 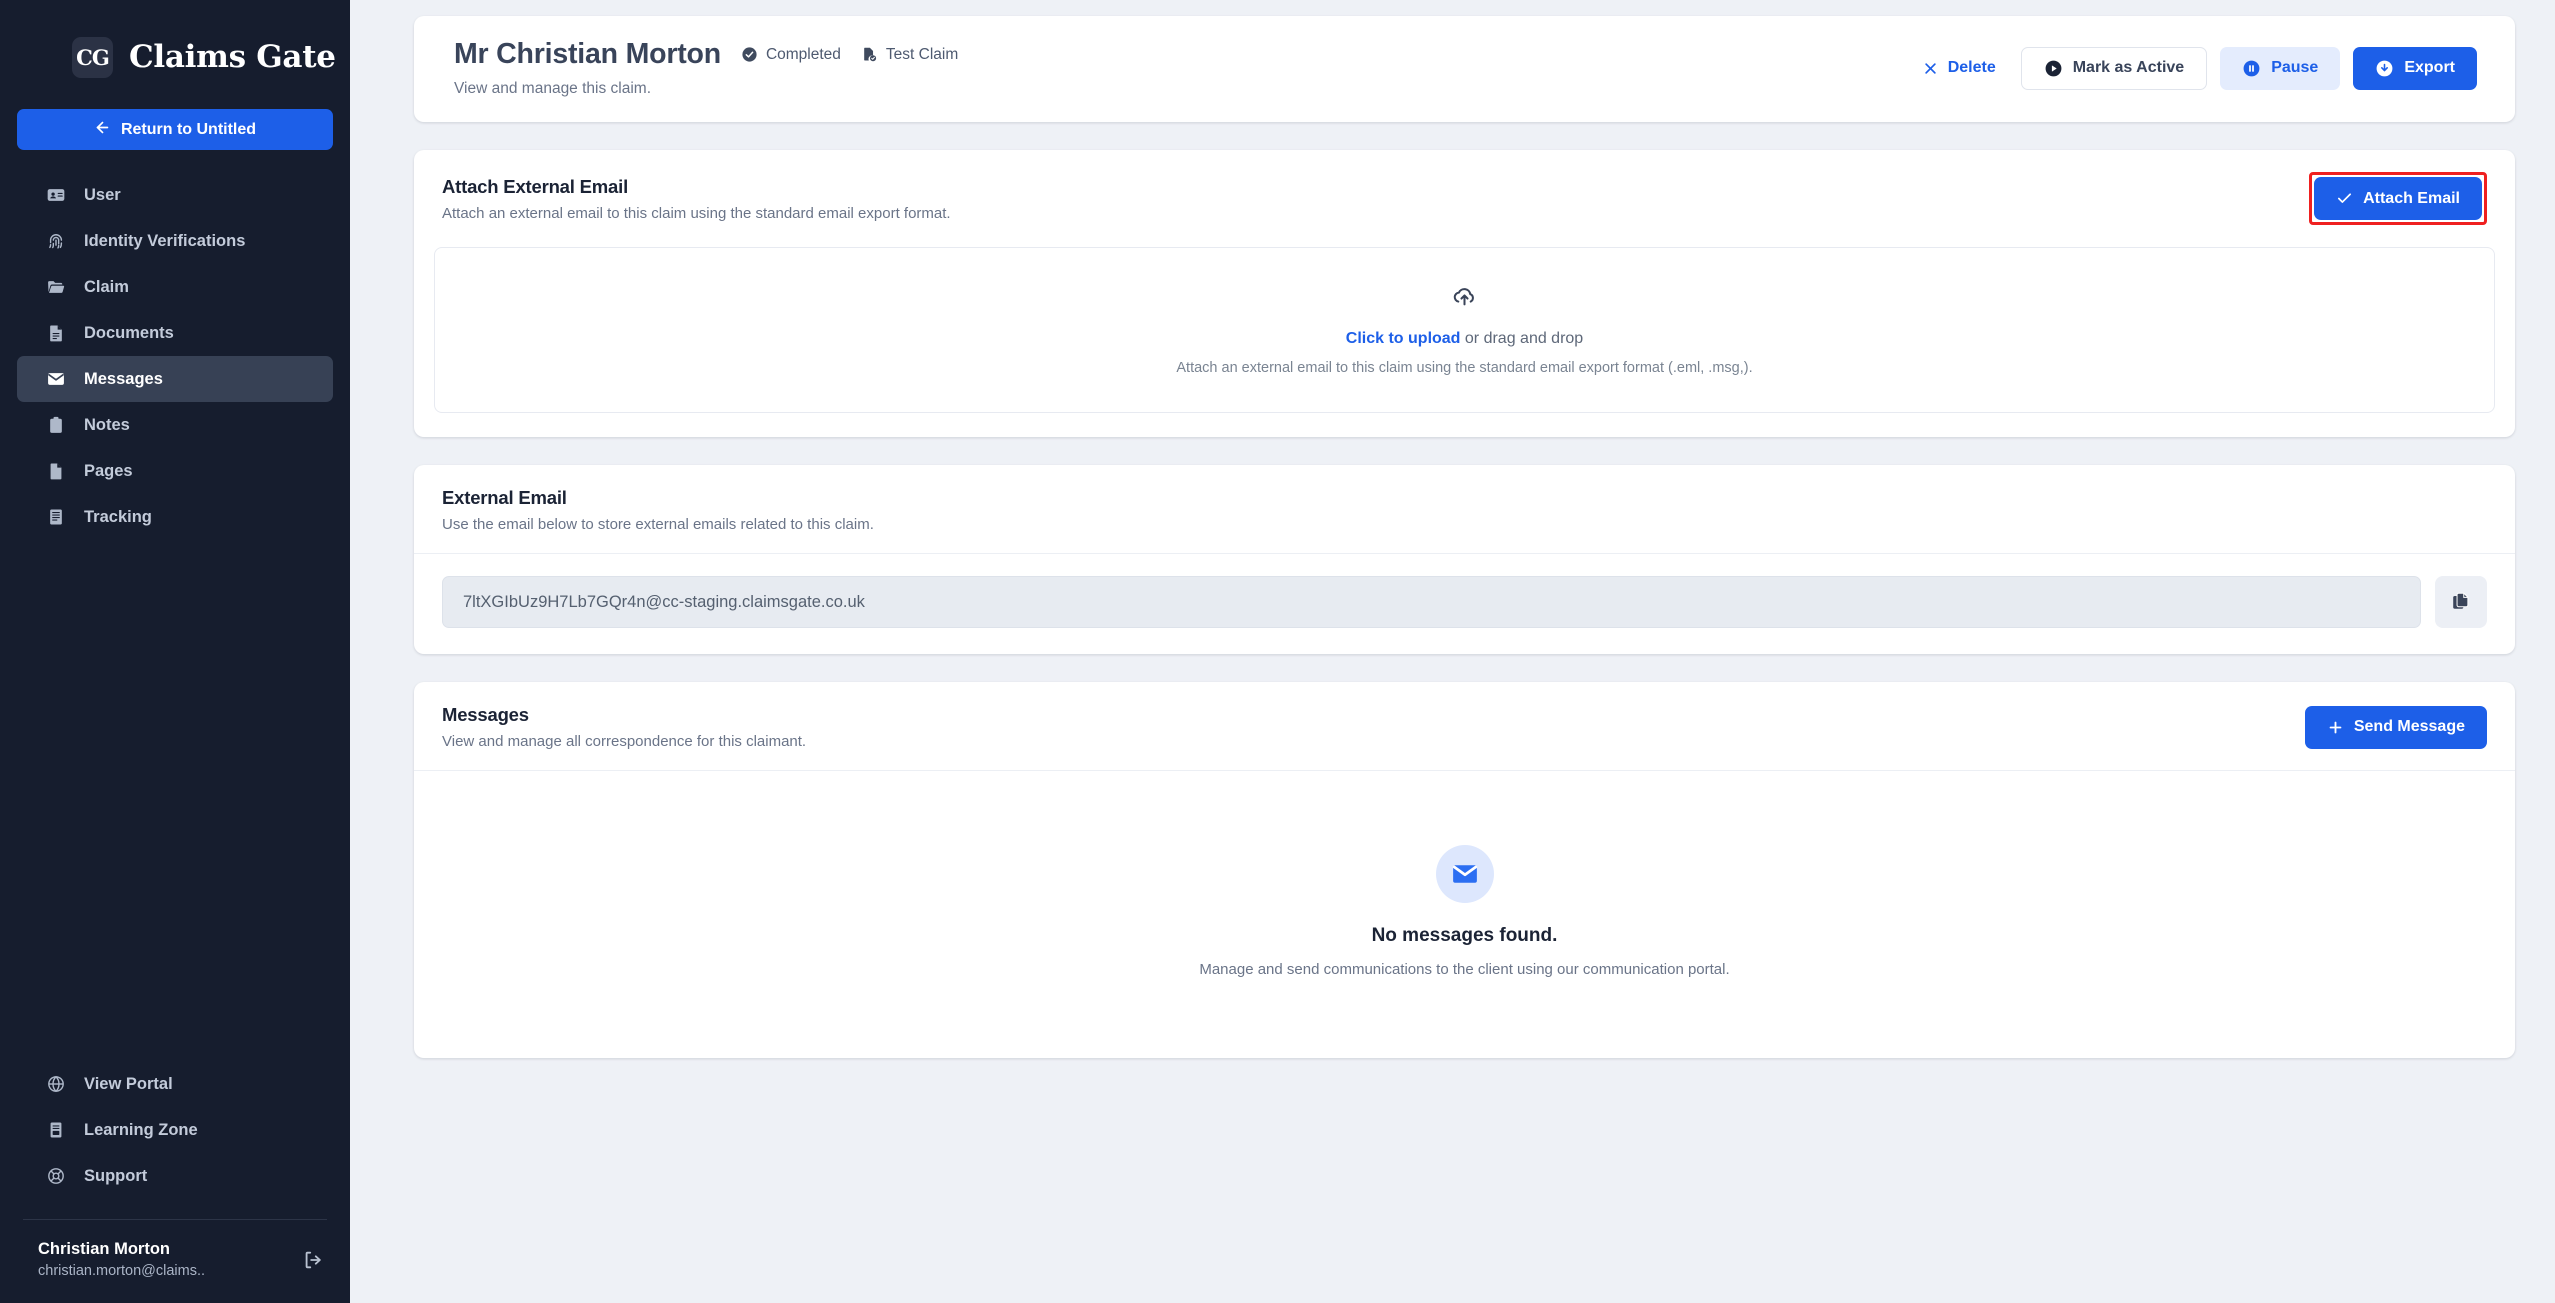 What do you see at coordinates (102, 130) in the screenshot?
I see `arrow-left-icon` at bounding box center [102, 130].